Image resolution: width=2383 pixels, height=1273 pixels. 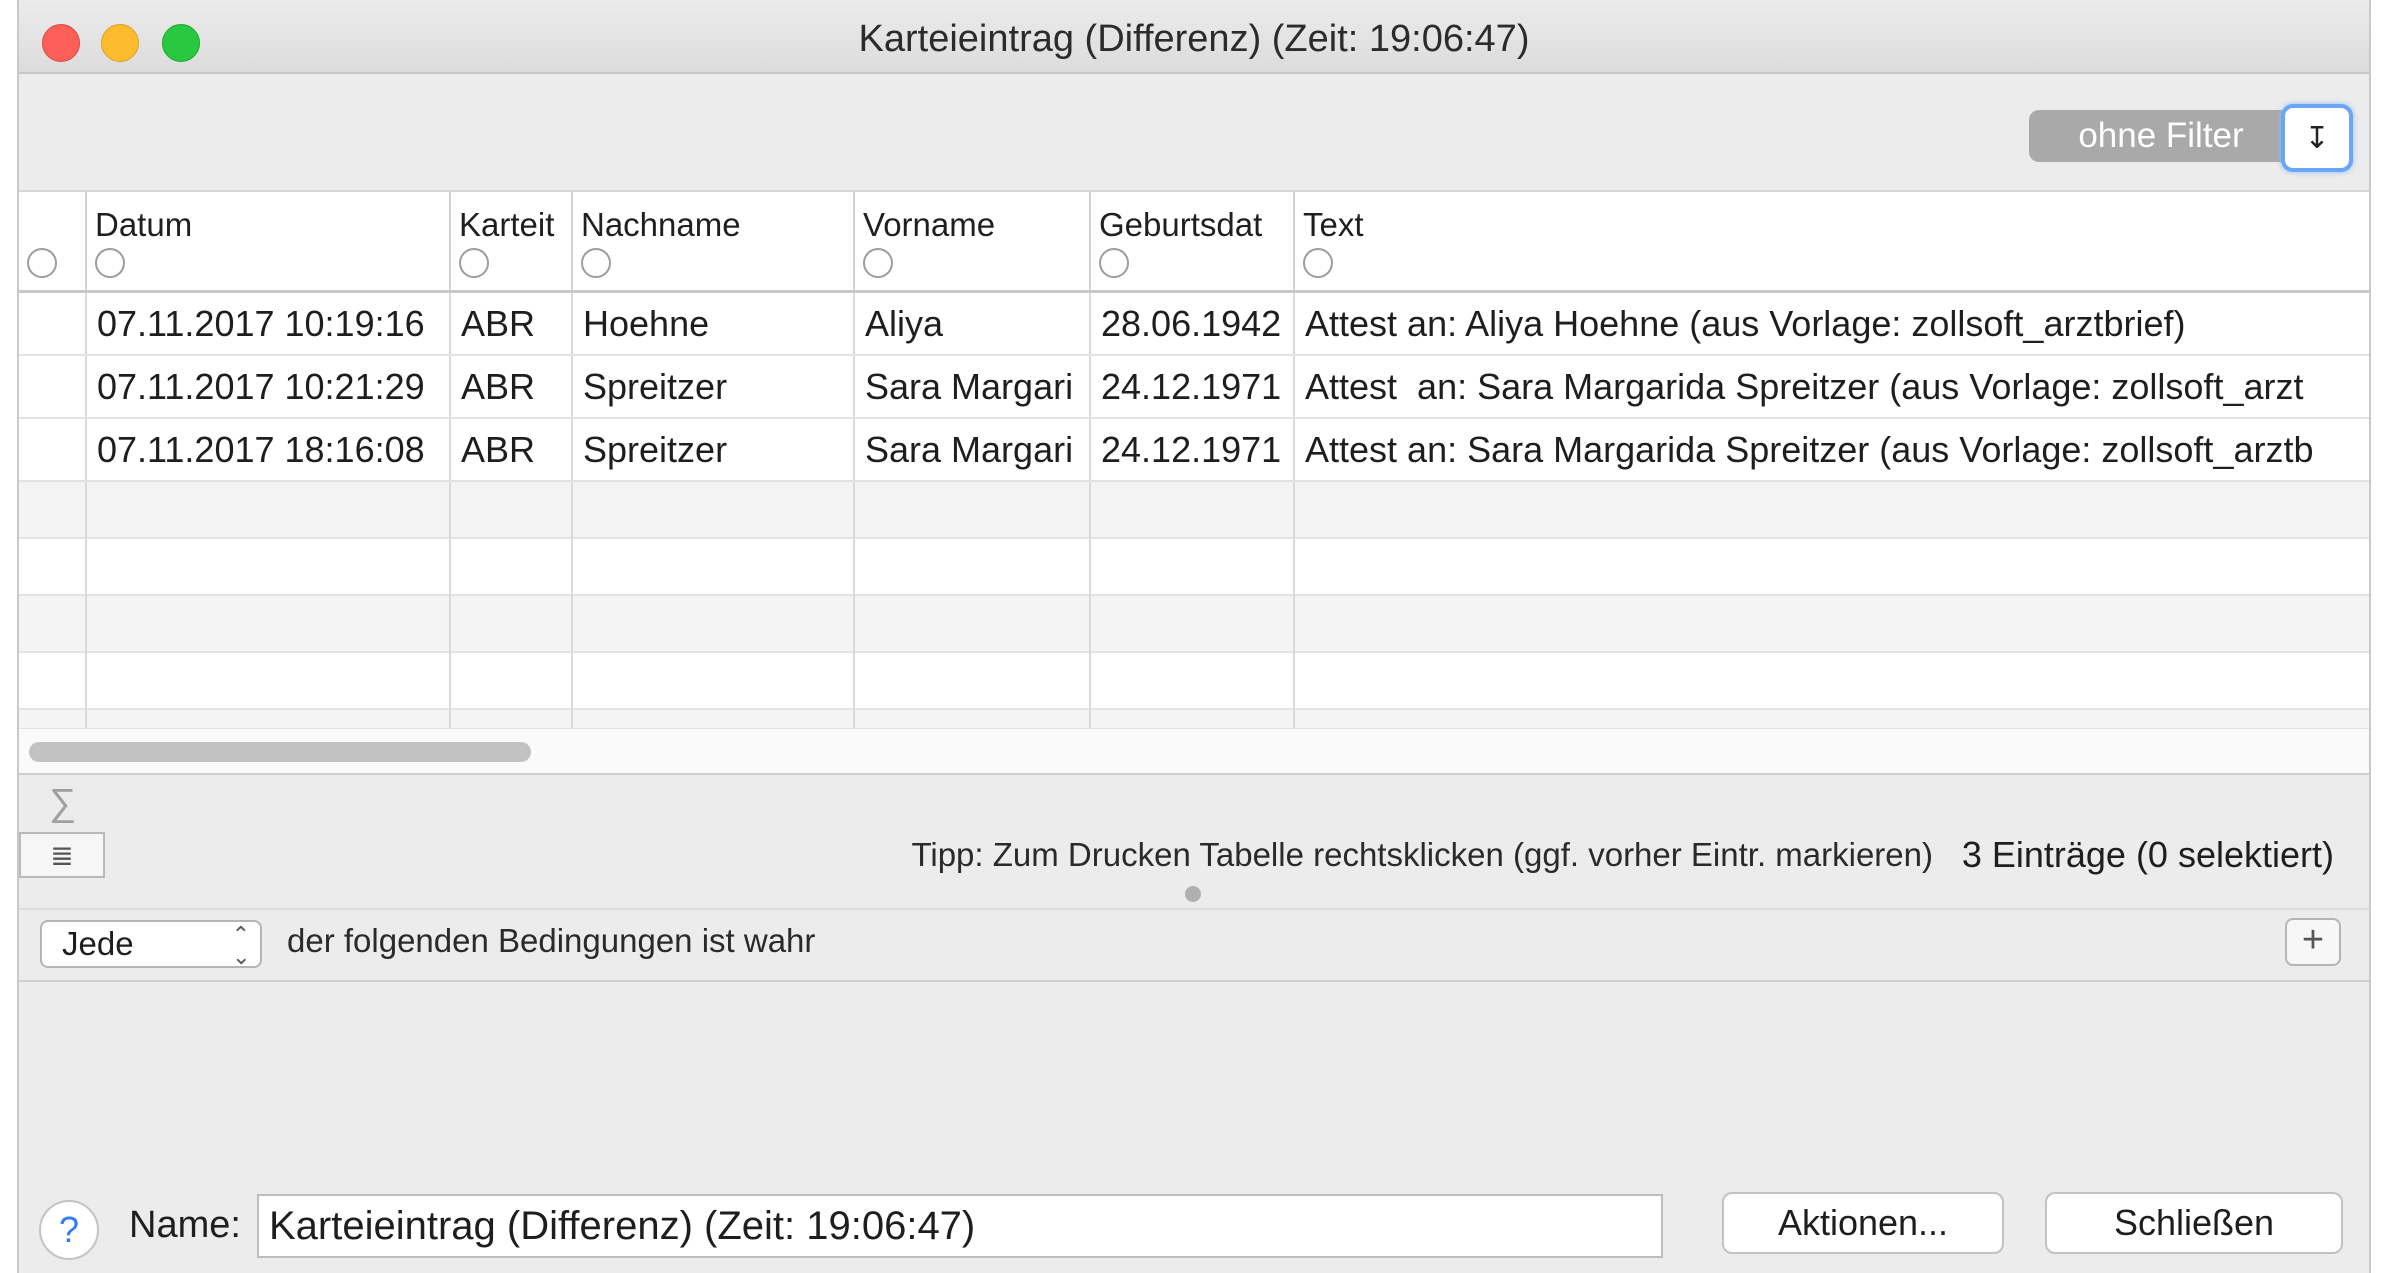 I want to click on column-header-nachname: Nachname, so click(x=714, y=241).